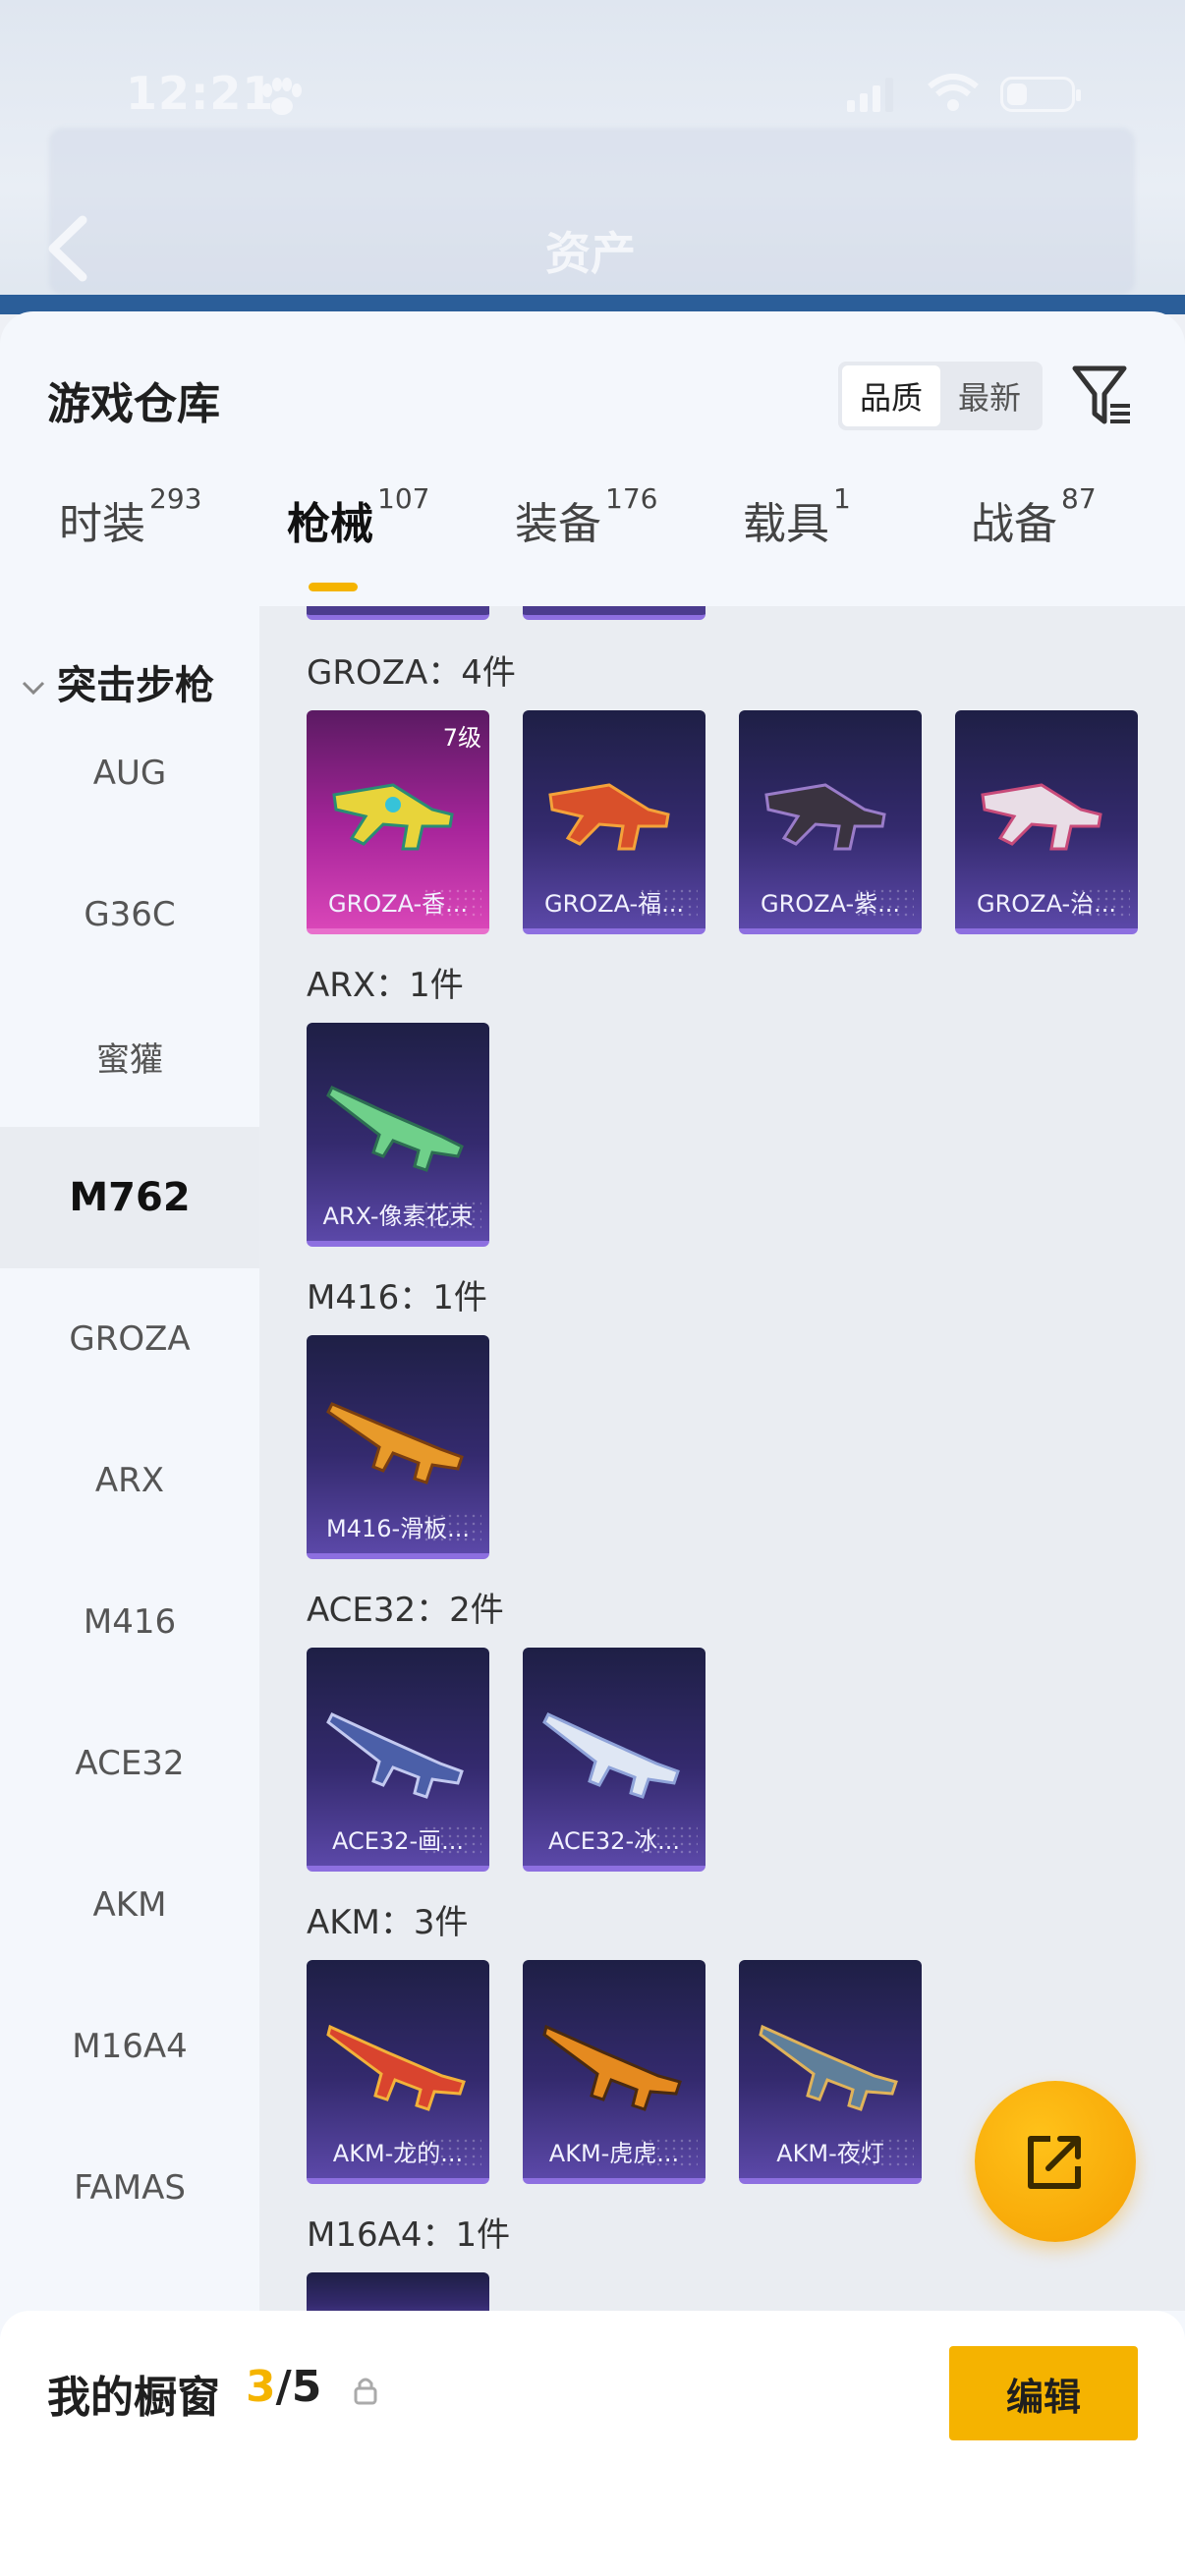  I want to click on group-title-ace32: ACE32：2件, so click(406, 1610).